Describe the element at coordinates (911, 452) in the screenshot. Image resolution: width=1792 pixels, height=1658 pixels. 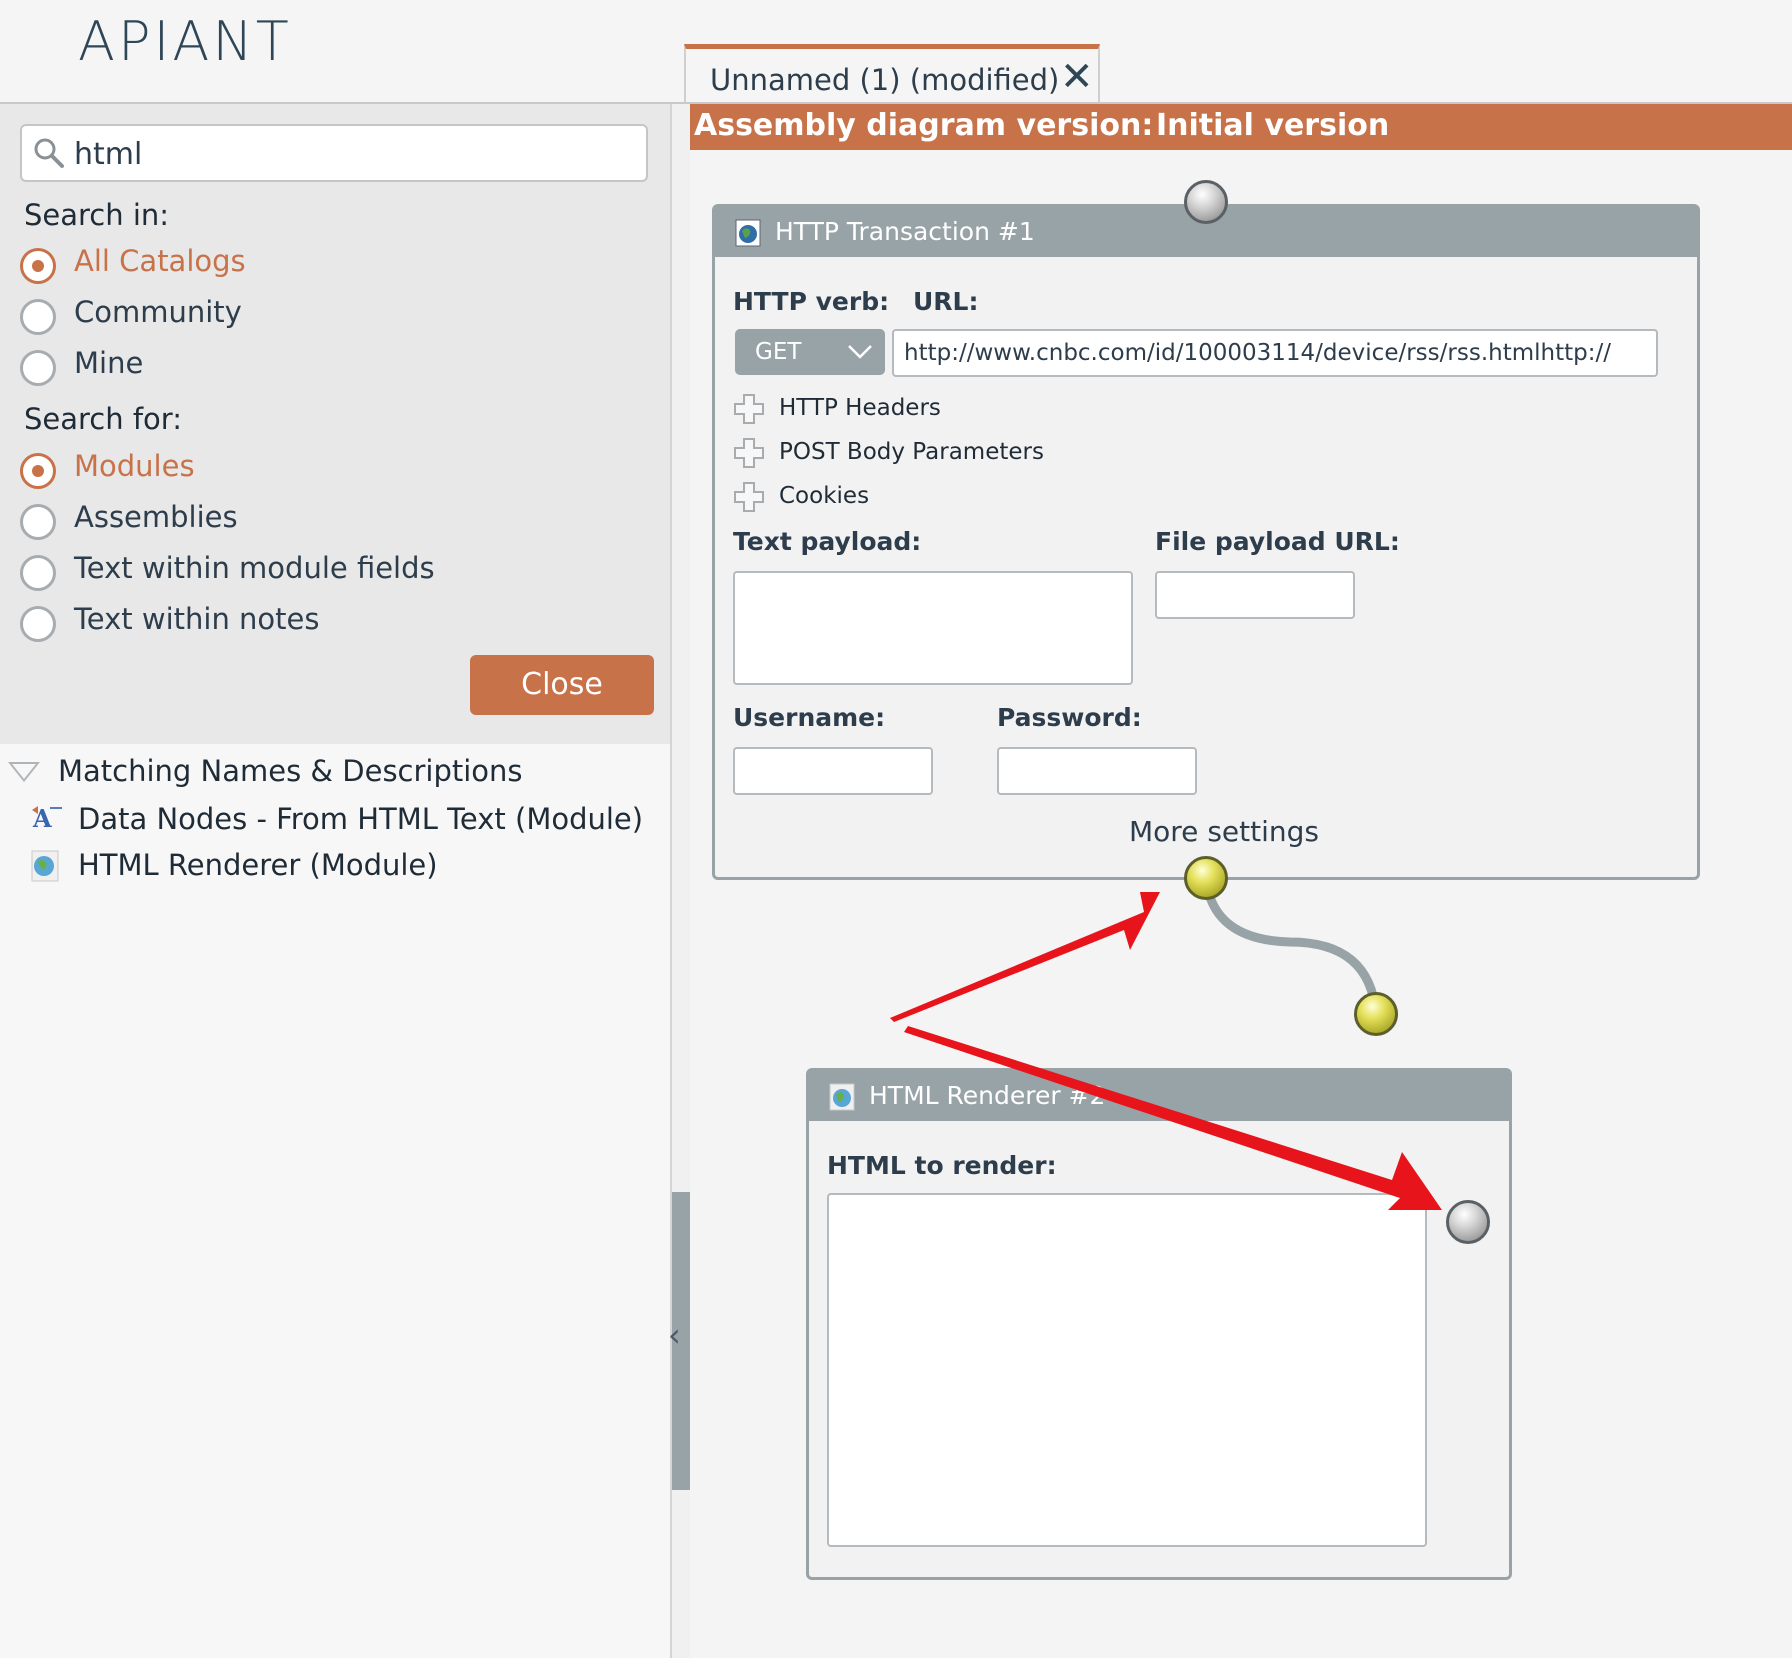
I see `expander-label: POST Body Parameters` at that location.